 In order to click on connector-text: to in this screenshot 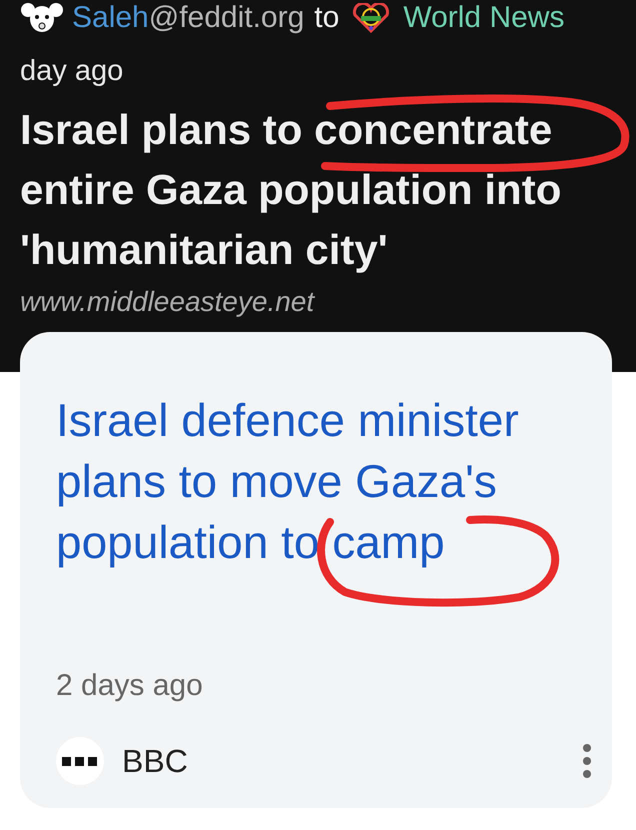, I will do `click(327, 18)`.